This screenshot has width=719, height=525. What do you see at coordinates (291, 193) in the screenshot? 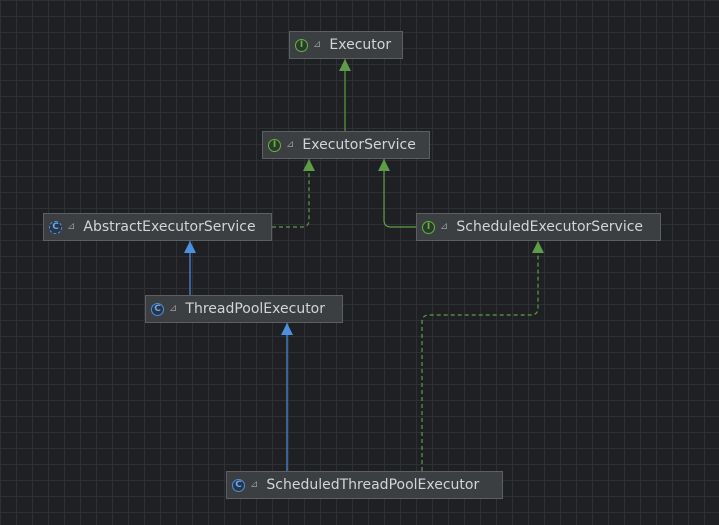
I see `edge-abstract-executor-service-to-executor-service` at bounding box center [291, 193].